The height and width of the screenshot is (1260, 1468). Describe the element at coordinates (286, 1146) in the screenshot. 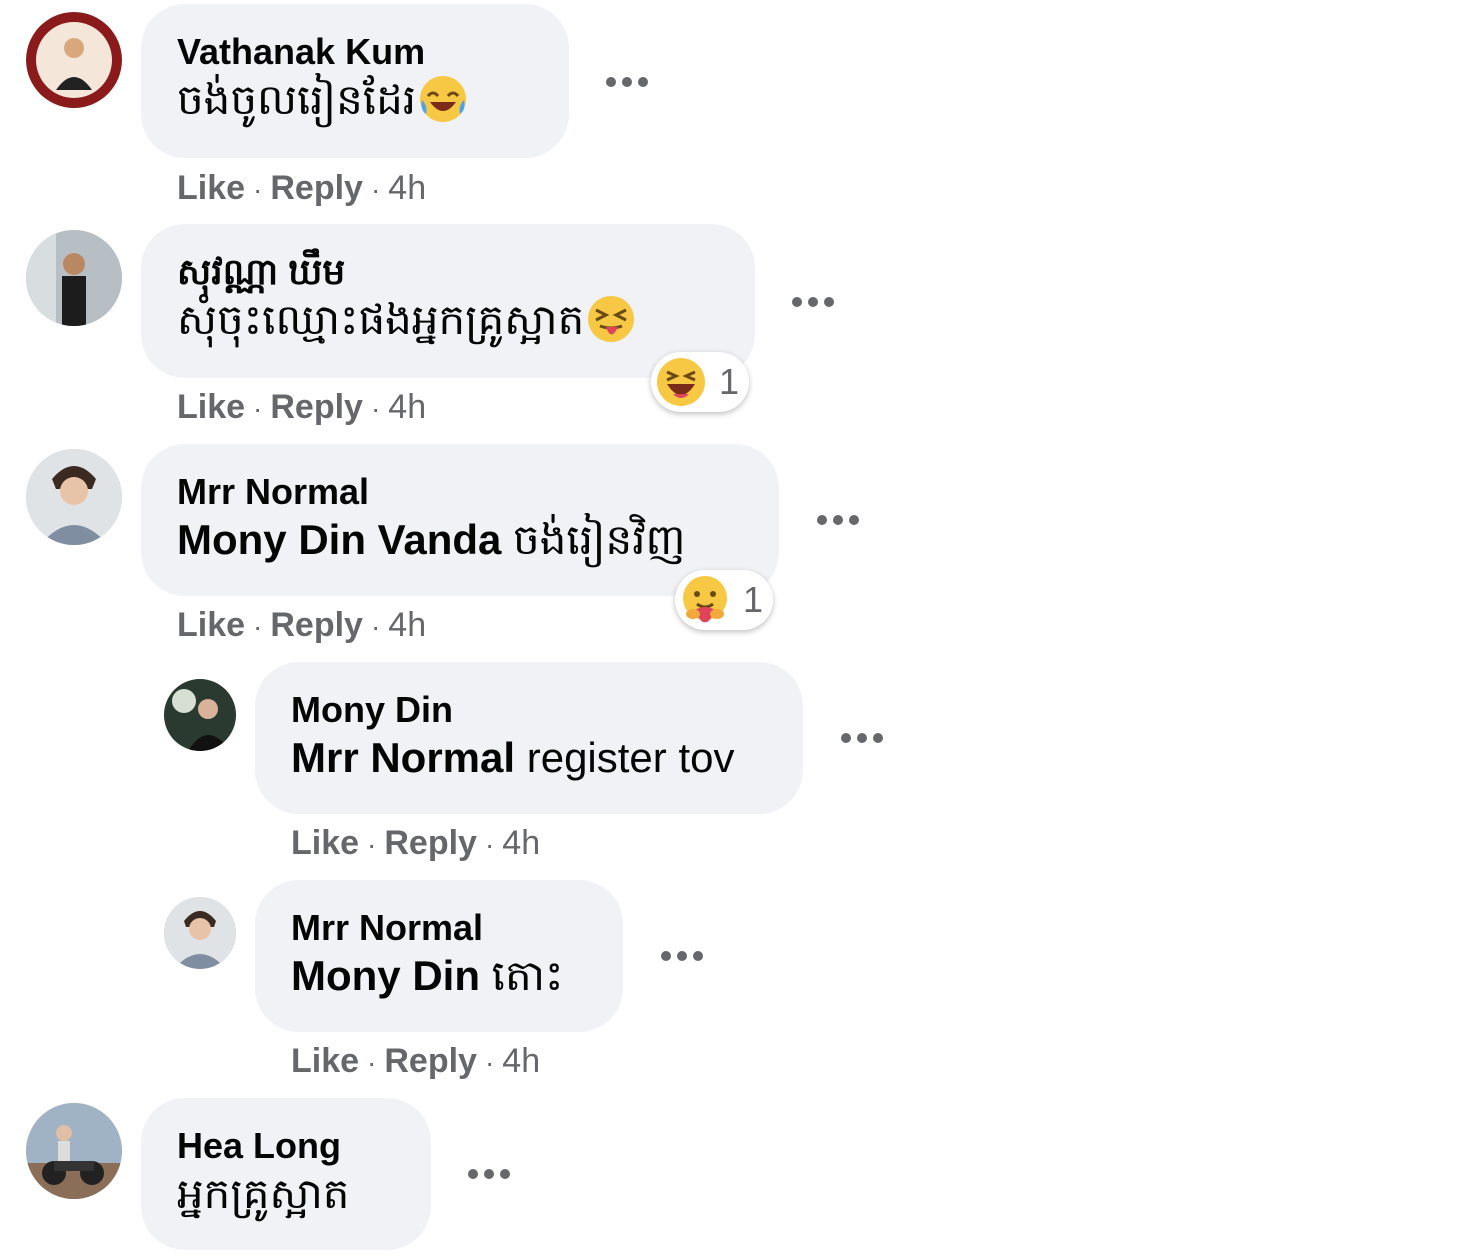

I see `author-name: Hea Long` at that location.